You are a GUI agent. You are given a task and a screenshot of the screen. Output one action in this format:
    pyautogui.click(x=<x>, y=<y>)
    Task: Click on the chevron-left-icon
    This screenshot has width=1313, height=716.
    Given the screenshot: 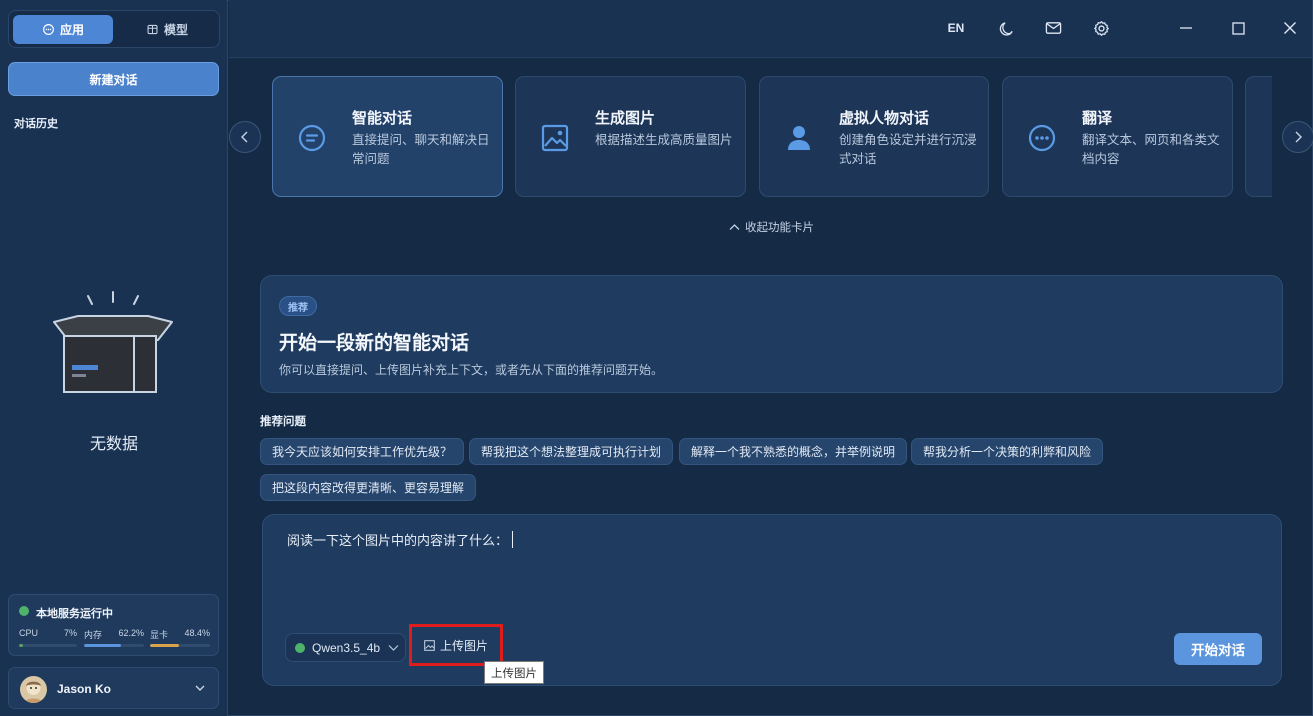 What is the action you would take?
    pyautogui.click(x=244, y=137)
    